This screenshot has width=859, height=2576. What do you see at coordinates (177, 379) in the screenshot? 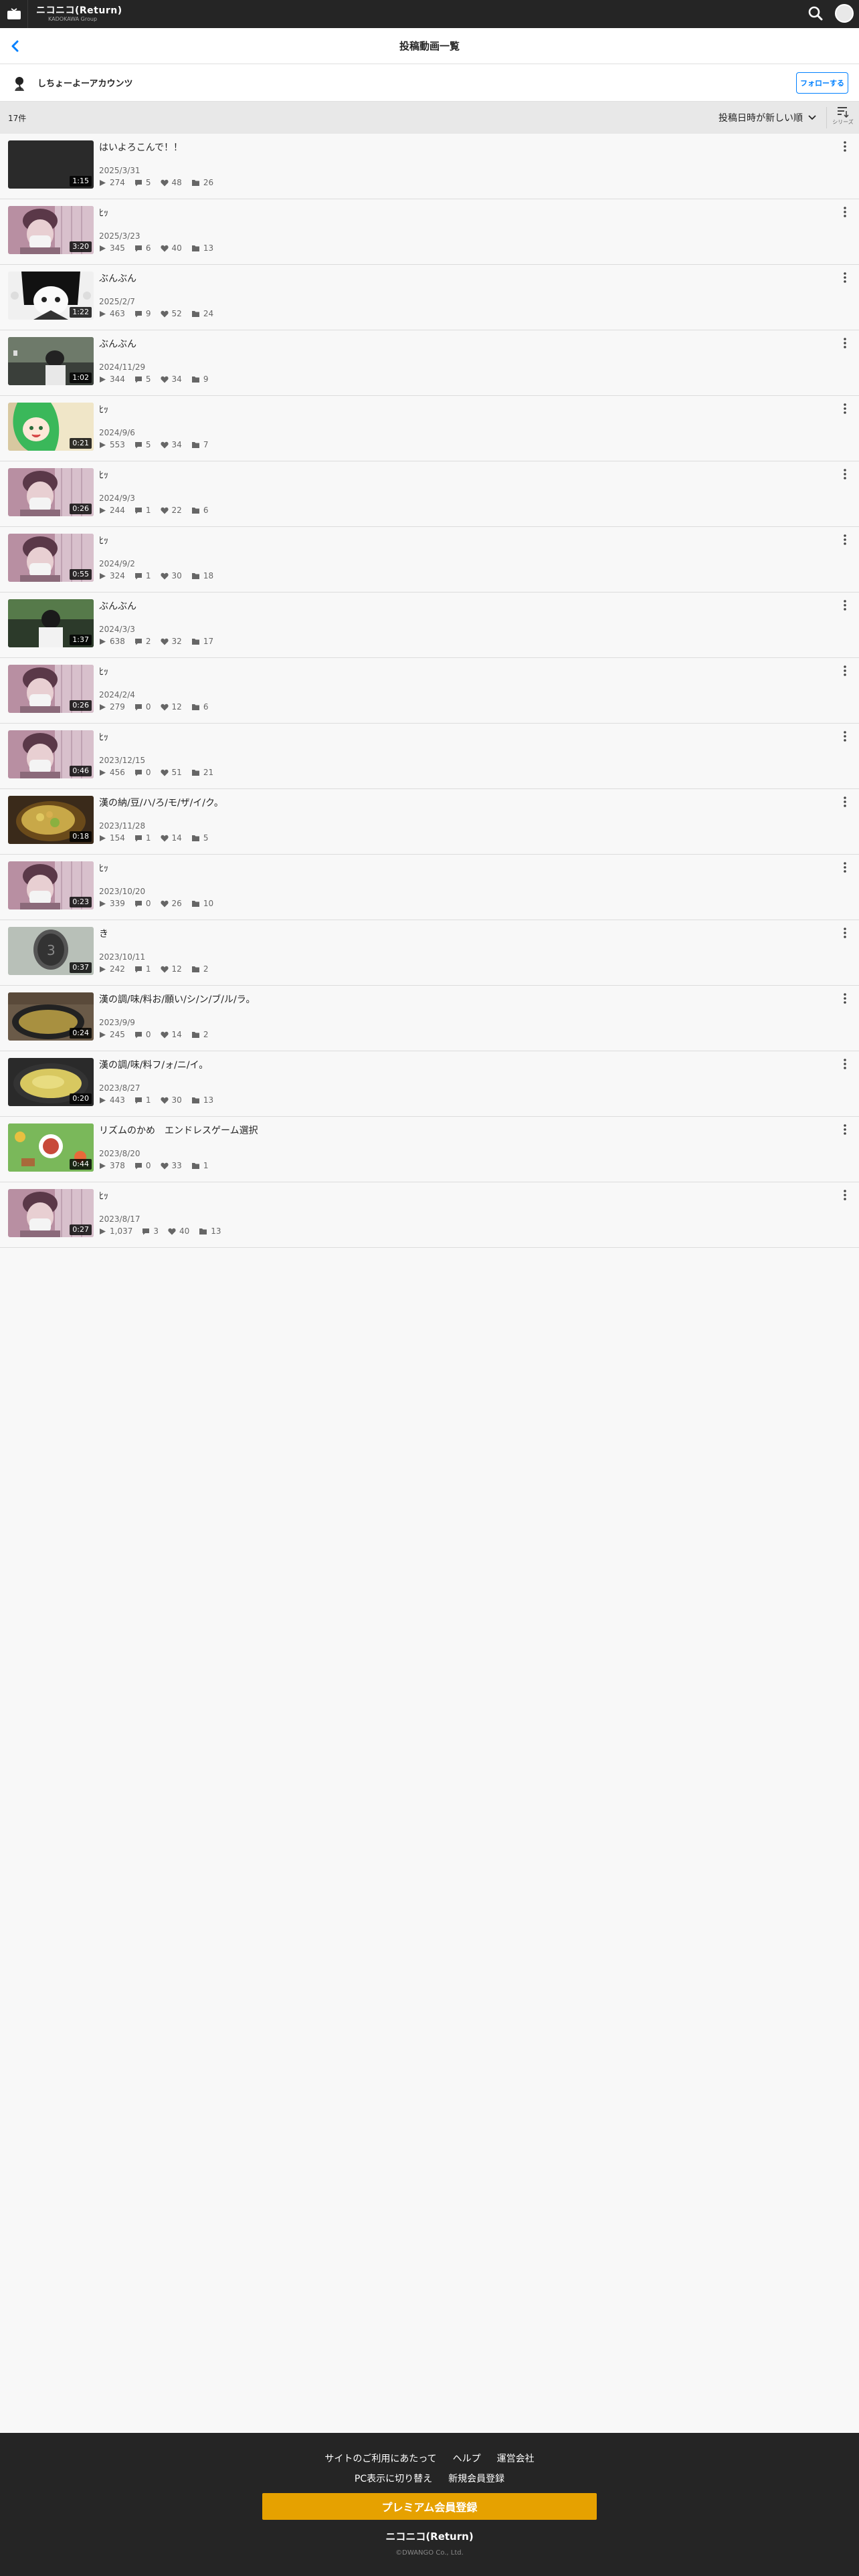
I see `like-count: 34` at bounding box center [177, 379].